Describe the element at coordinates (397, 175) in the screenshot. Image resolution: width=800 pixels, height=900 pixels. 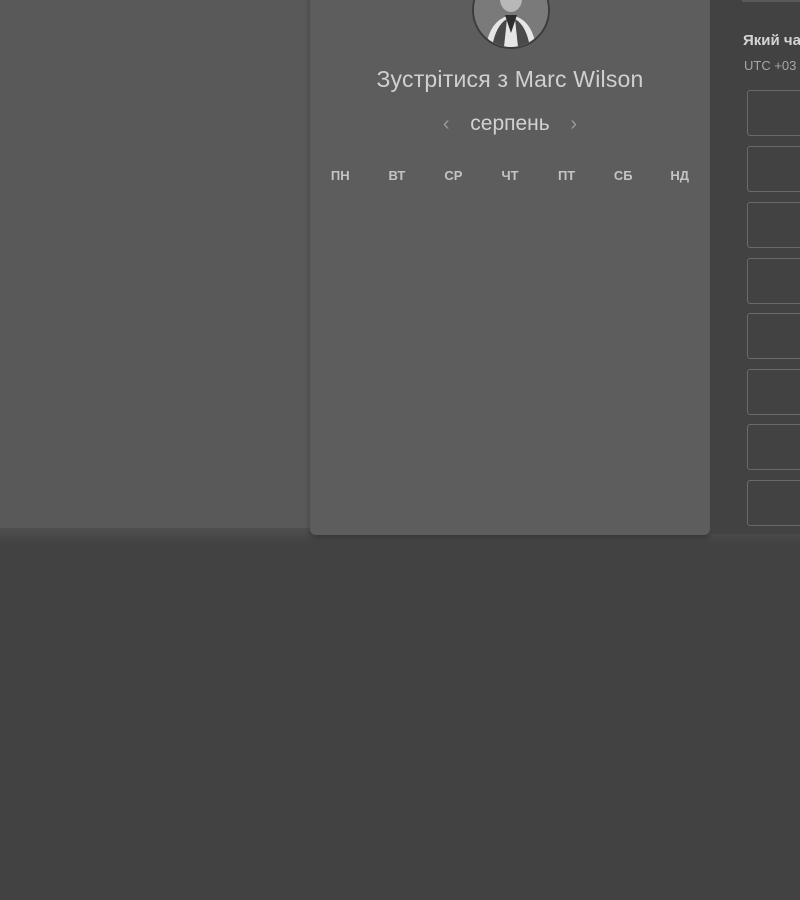
I see `weekday-tue: ВТ` at that location.